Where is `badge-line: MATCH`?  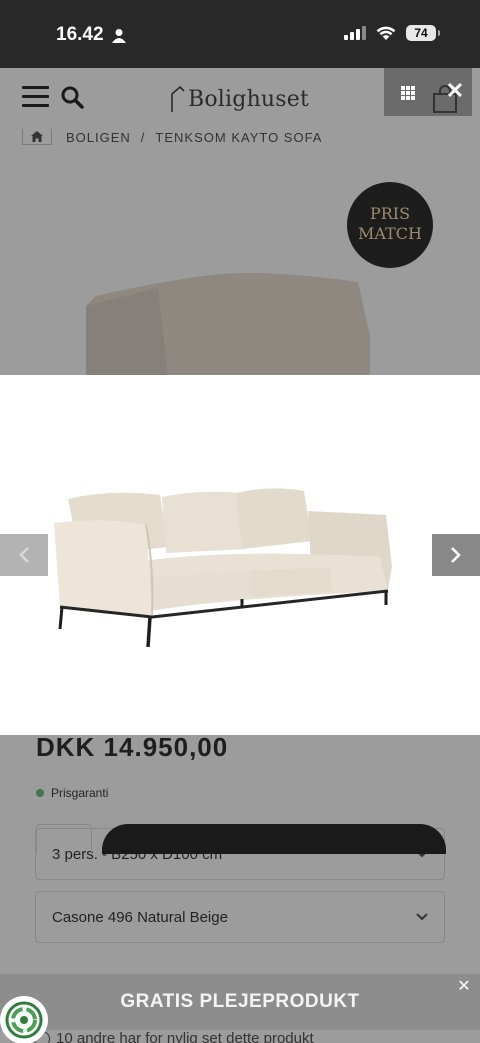 badge-line: MATCH is located at coordinates (390, 233).